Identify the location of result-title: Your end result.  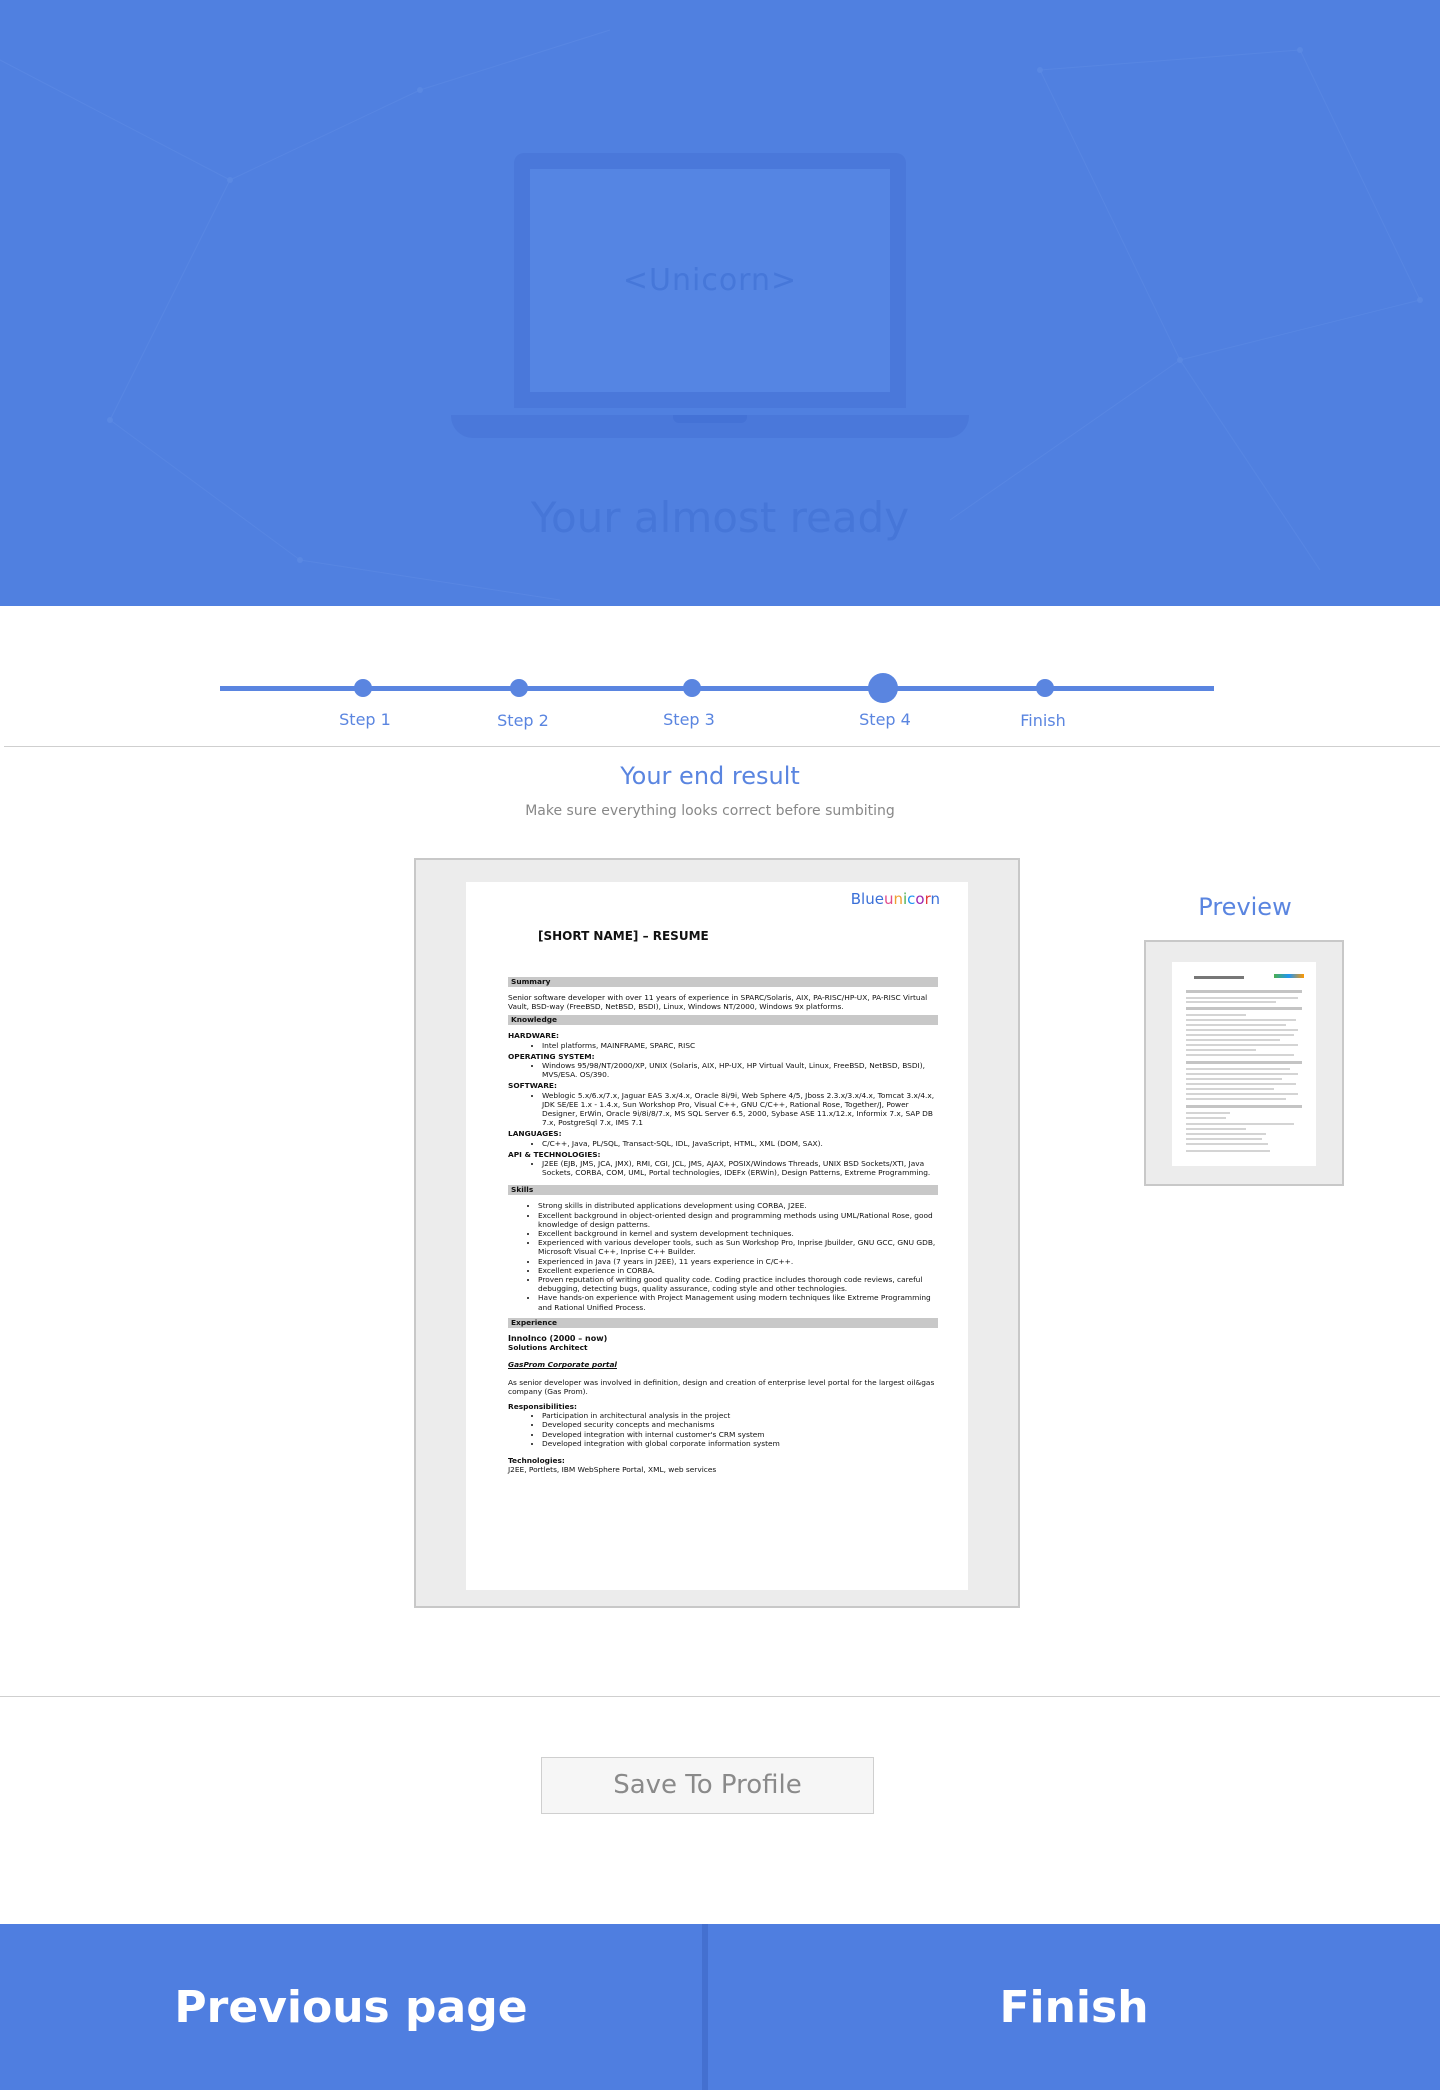
(710, 776).